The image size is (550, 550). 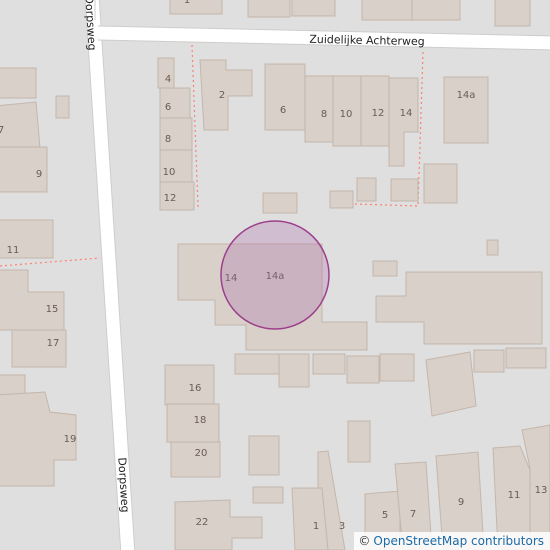 I want to click on house-number: 5, so click(x=385, y=515).